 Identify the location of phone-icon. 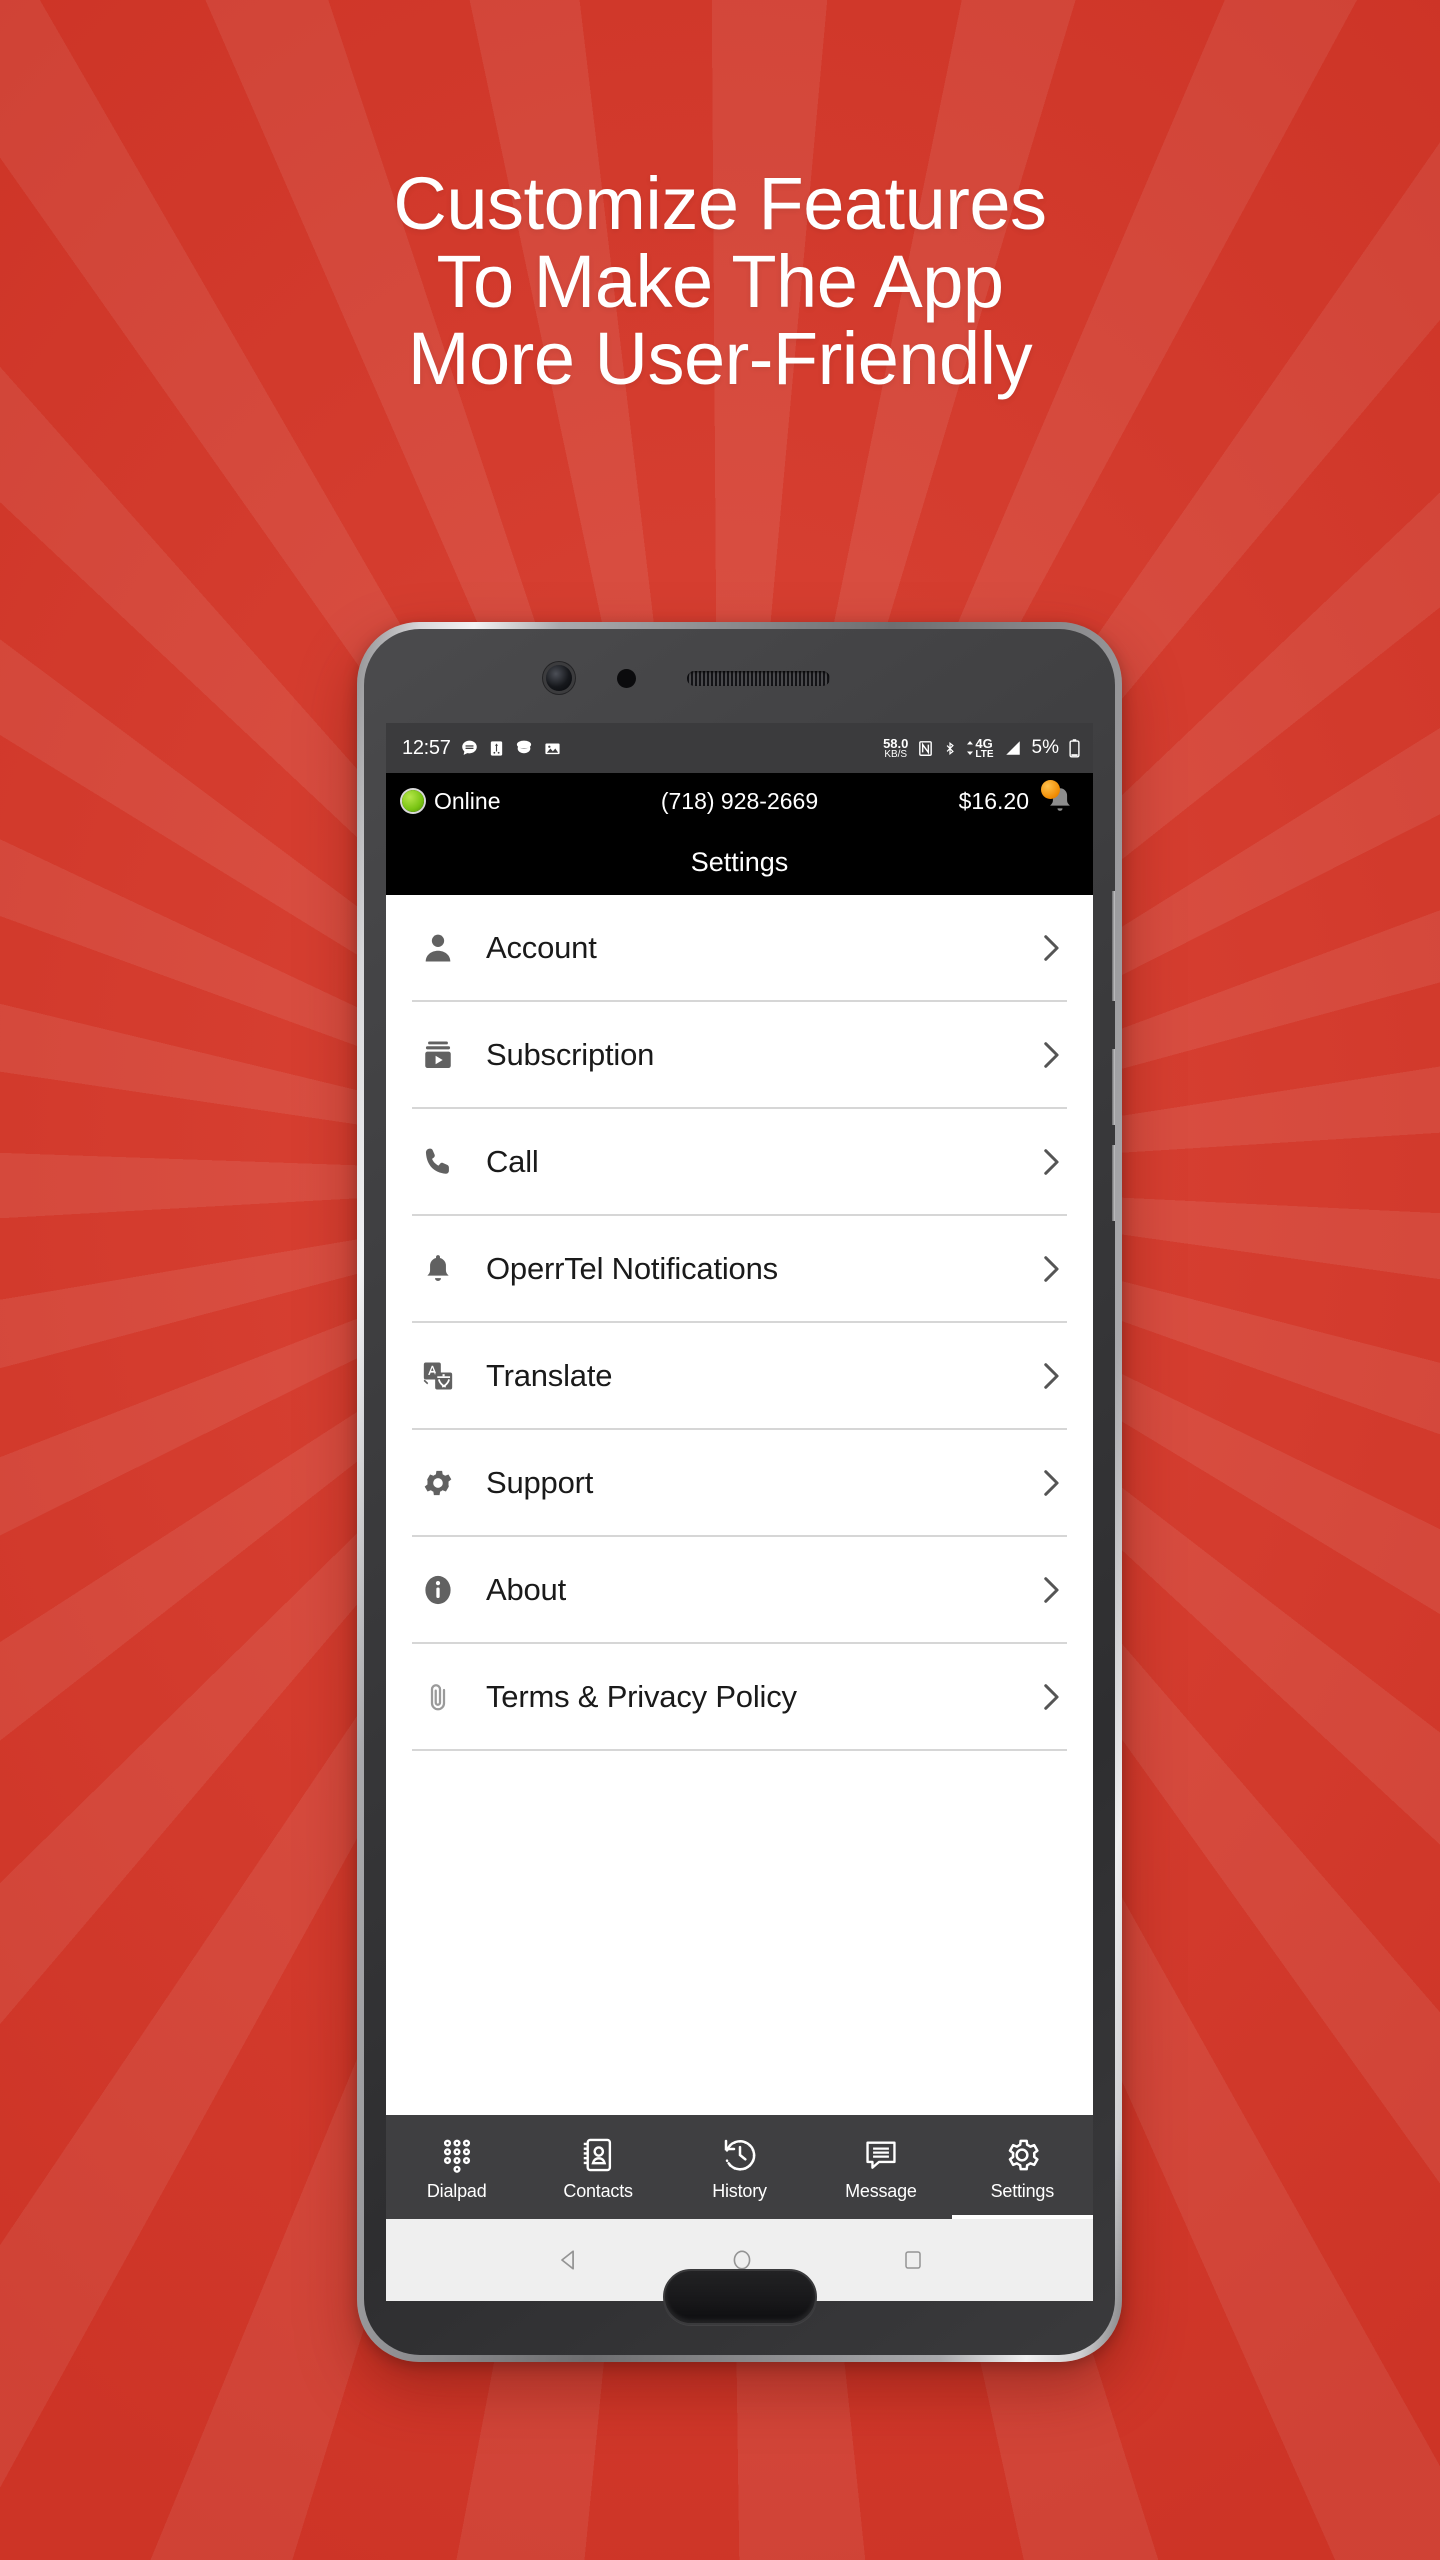
(438, 1162).